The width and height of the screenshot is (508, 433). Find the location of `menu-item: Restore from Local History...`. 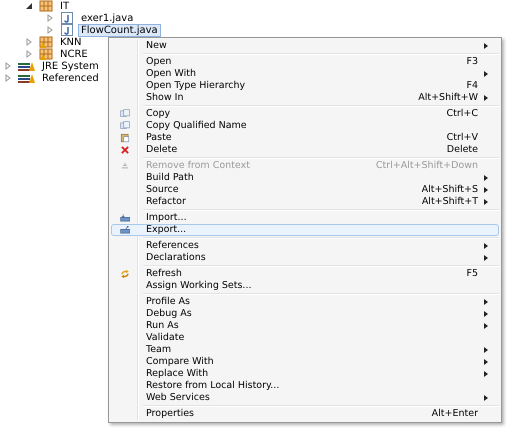

menu-item: Restore from Local History... is located at coordinates (305, 386).